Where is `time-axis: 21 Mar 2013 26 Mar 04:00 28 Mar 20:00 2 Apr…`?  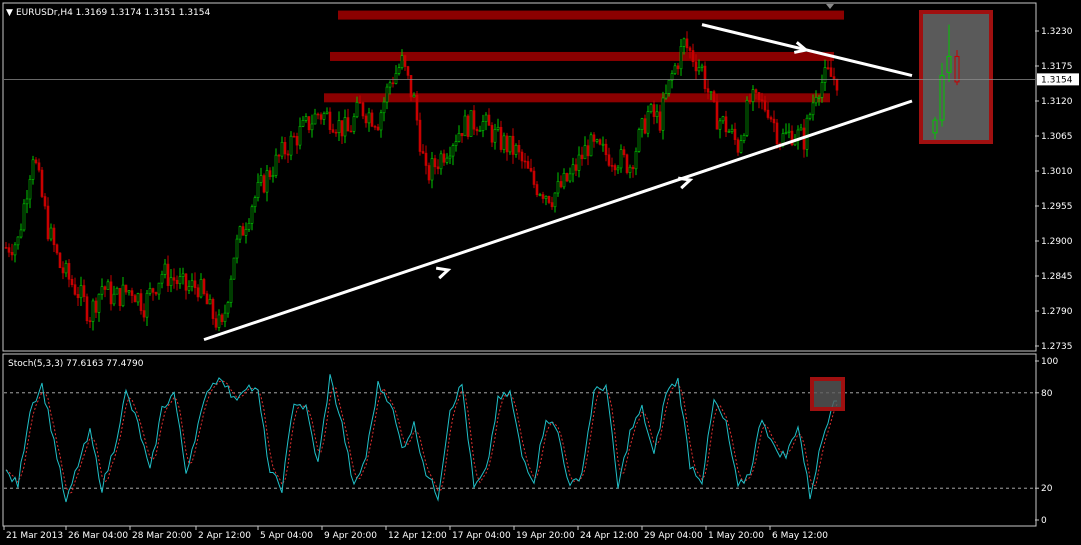
time-axis: 21 Mar 2013 26 Mar 04:00 28 Mar 20:00 2 Apr… is located at coordinates (415, 533).